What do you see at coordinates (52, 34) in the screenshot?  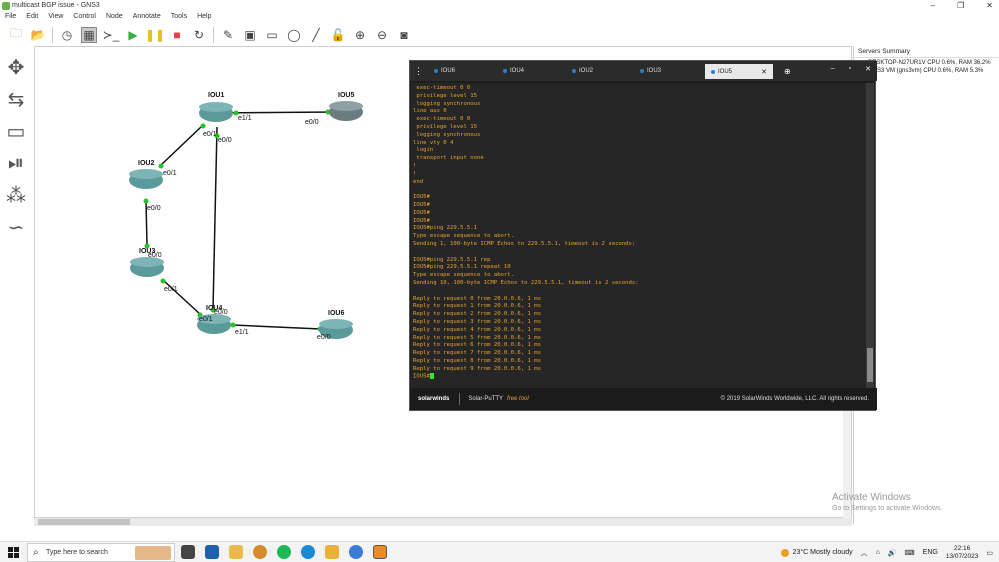 I see `toolbar-divider` at bounding box center [52, 34].